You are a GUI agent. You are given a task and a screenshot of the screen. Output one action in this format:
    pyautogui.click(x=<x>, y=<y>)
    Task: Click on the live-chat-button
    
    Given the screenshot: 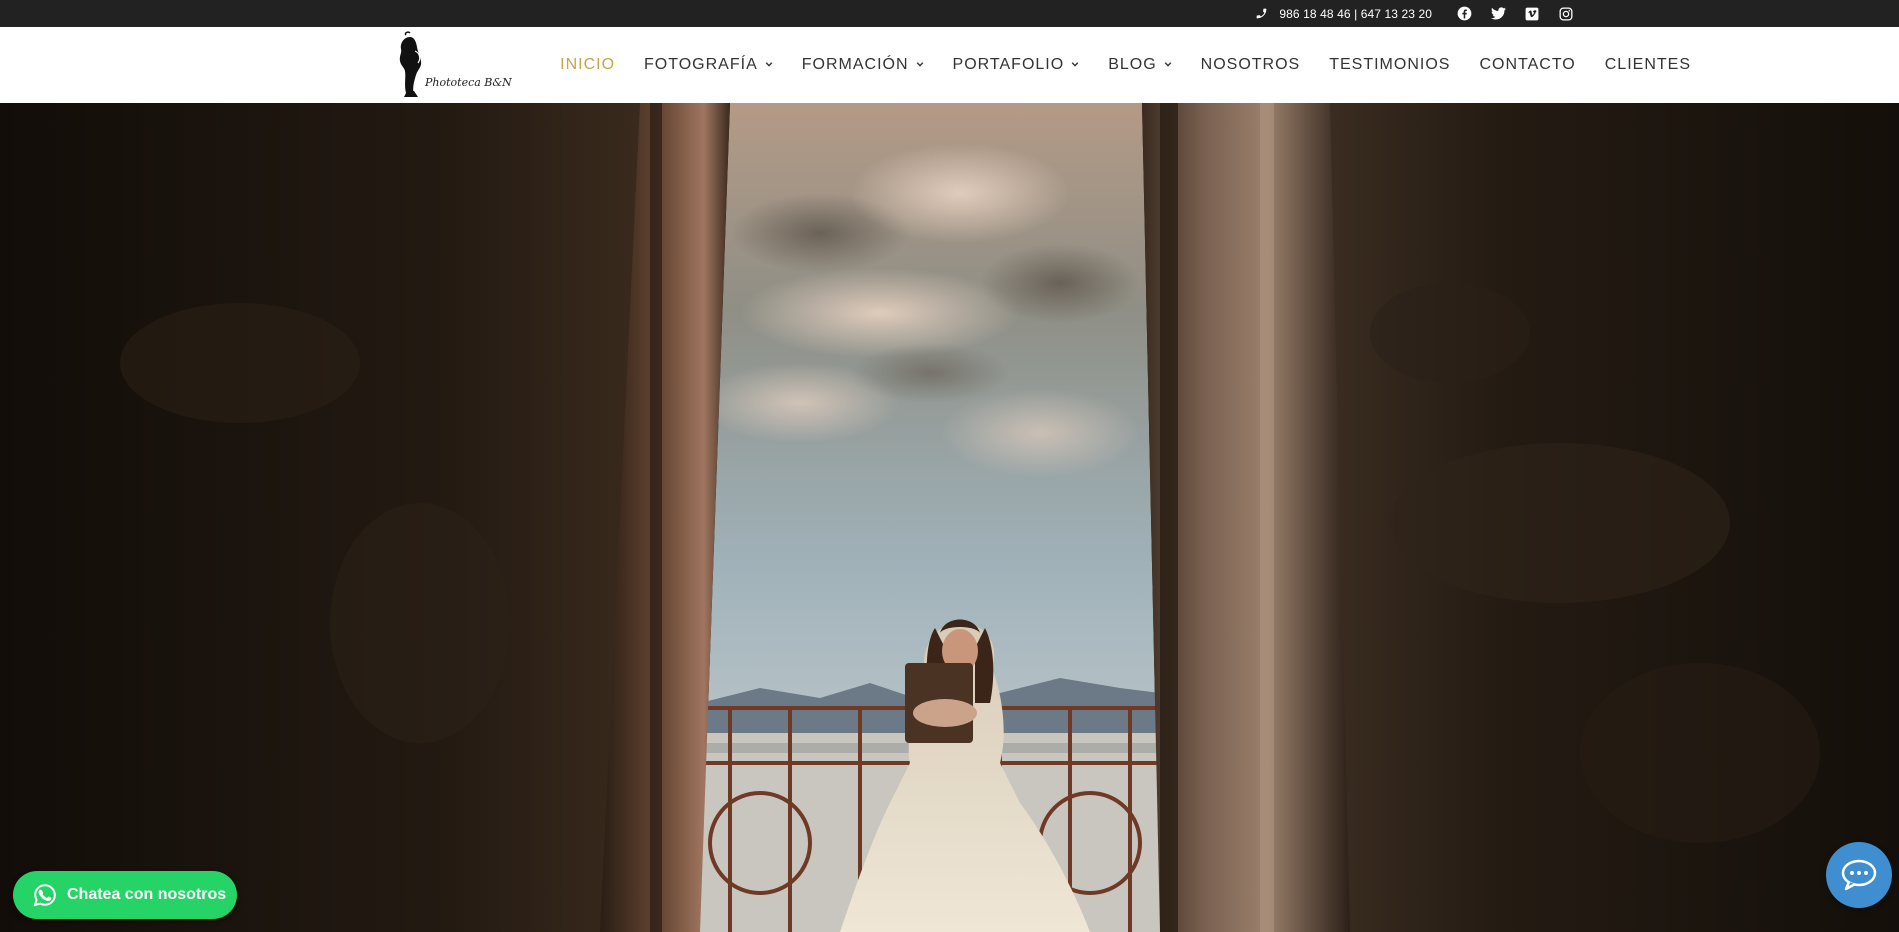 What is the action you would take?
    pyautogui.click(x=1859, y=875)
    